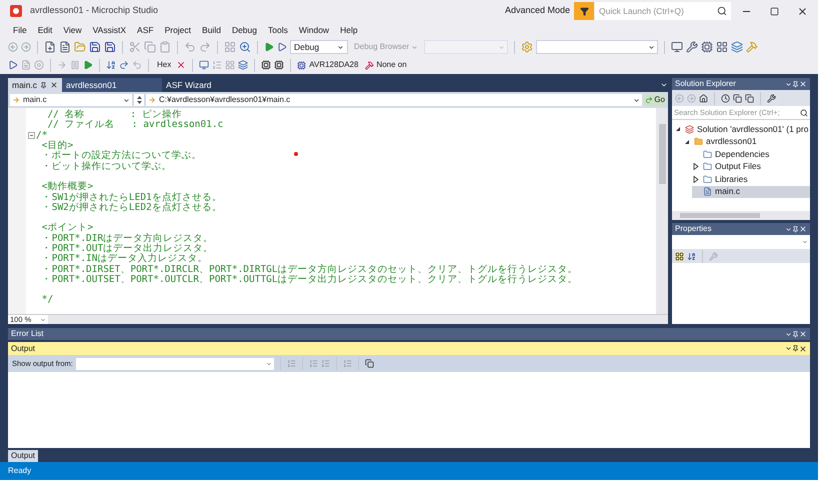 The height and width of the screenshot is (486, 824). Describe the element at coordinates (722, 47) in the screenshot. I see `grid-icon` at that location.